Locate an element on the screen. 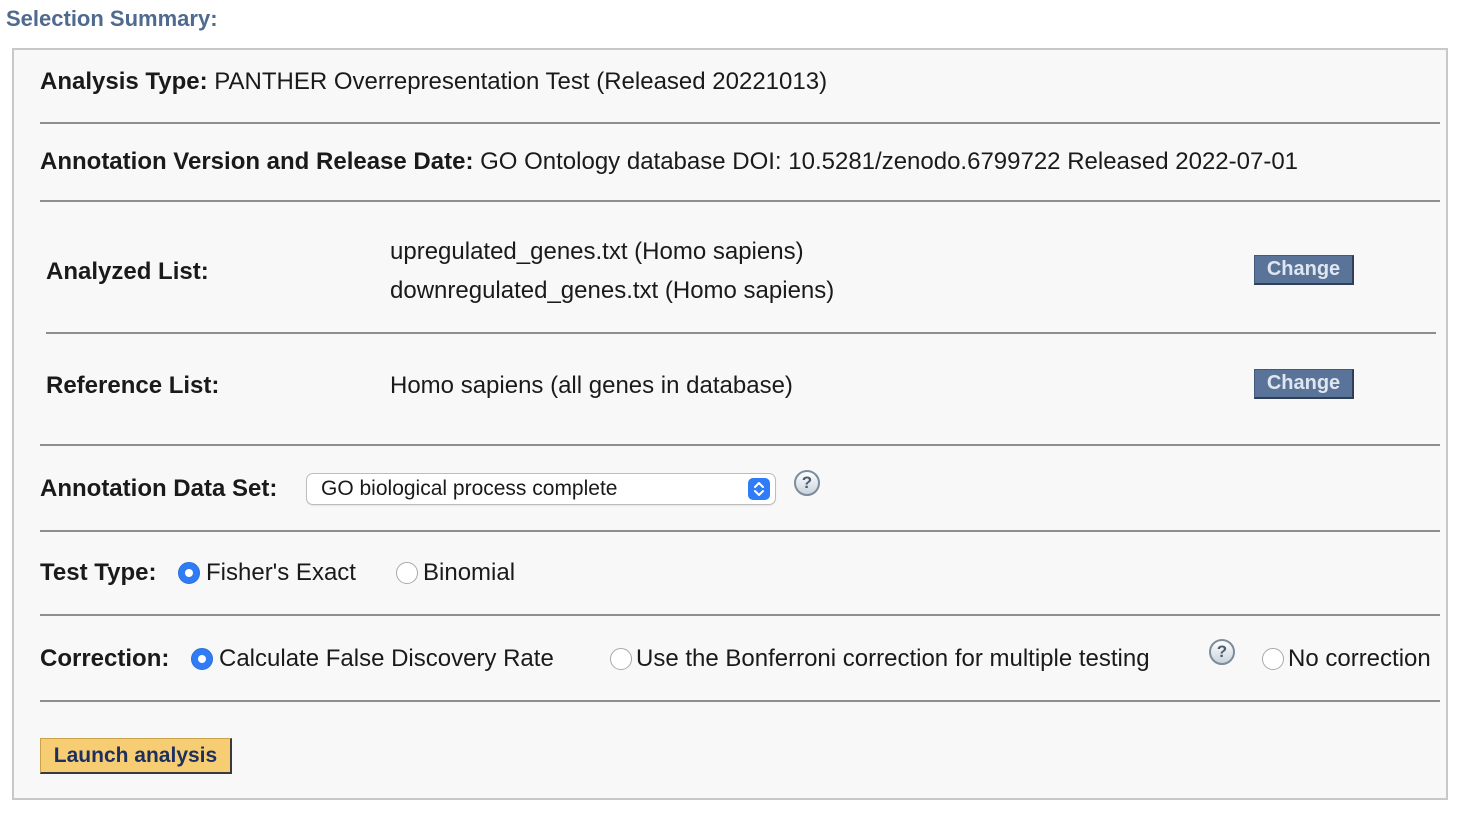  reference-list-value: Homo sapiens (all genes in database) is located at coordinates (591, 385).